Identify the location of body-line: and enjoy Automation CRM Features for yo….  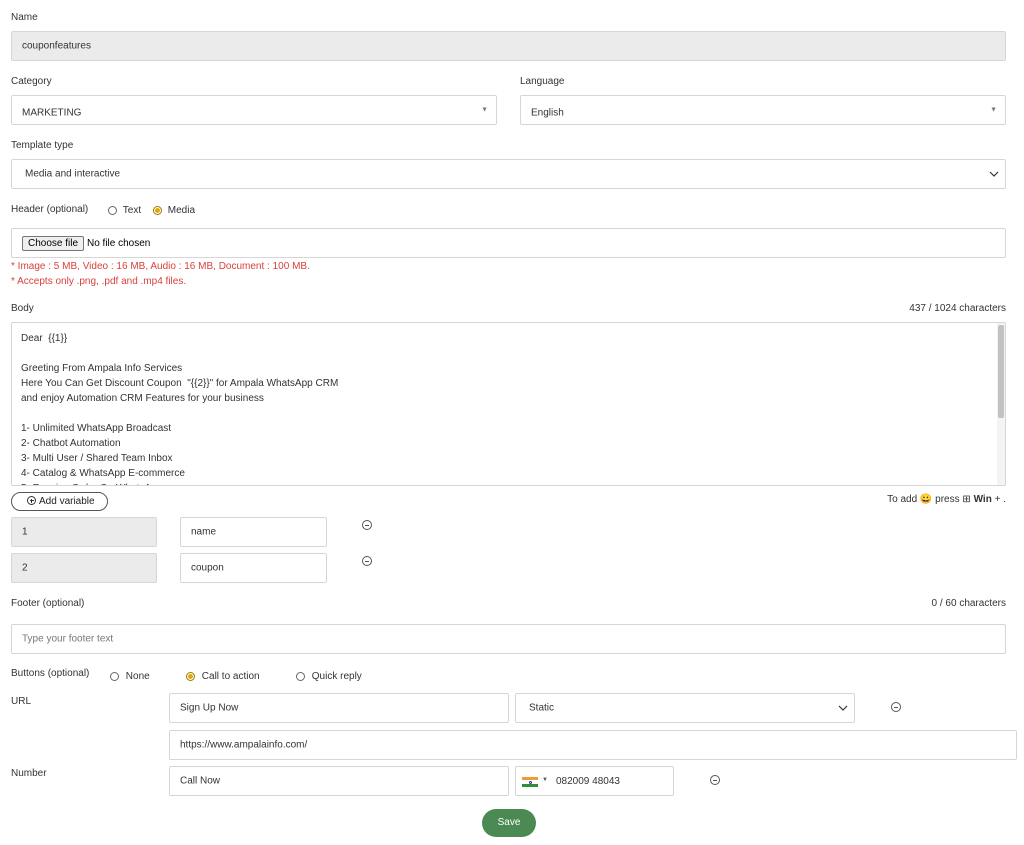
(142, 398).